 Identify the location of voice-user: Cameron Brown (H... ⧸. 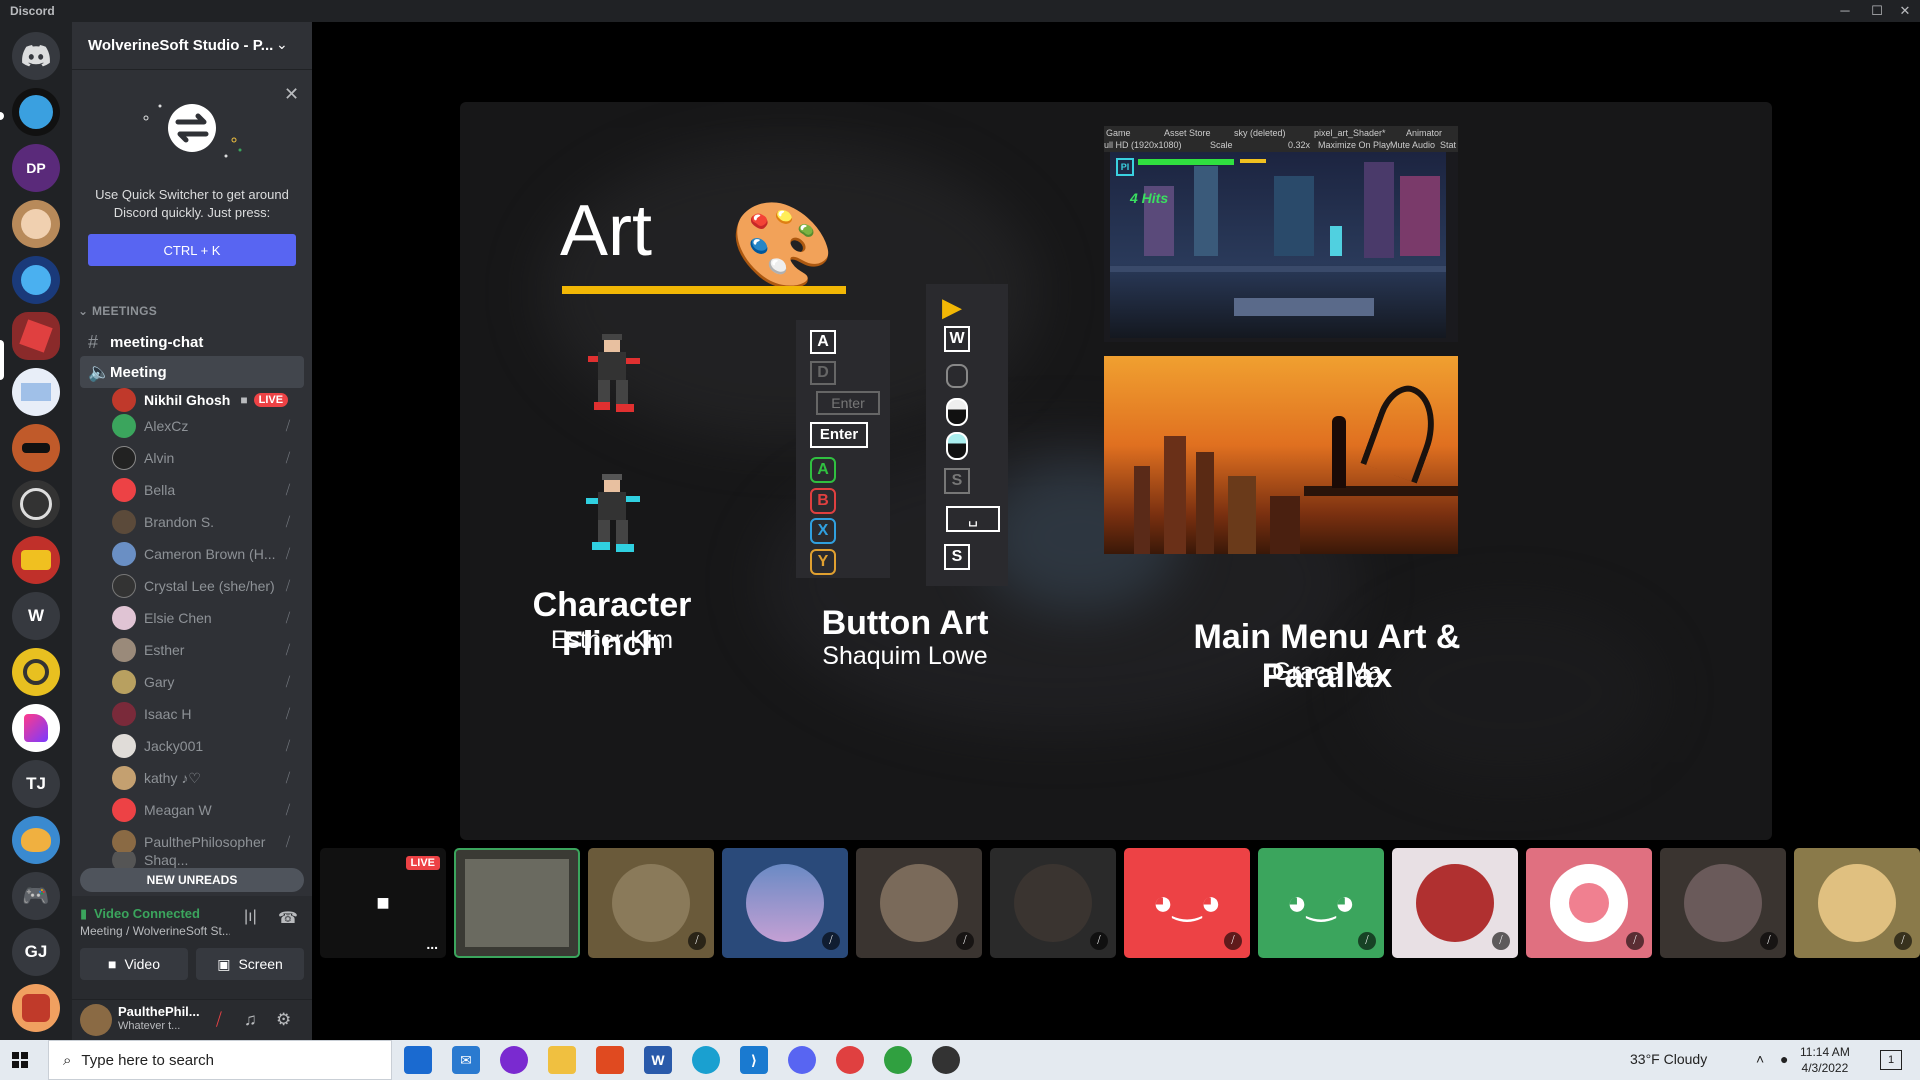
(208, 554).